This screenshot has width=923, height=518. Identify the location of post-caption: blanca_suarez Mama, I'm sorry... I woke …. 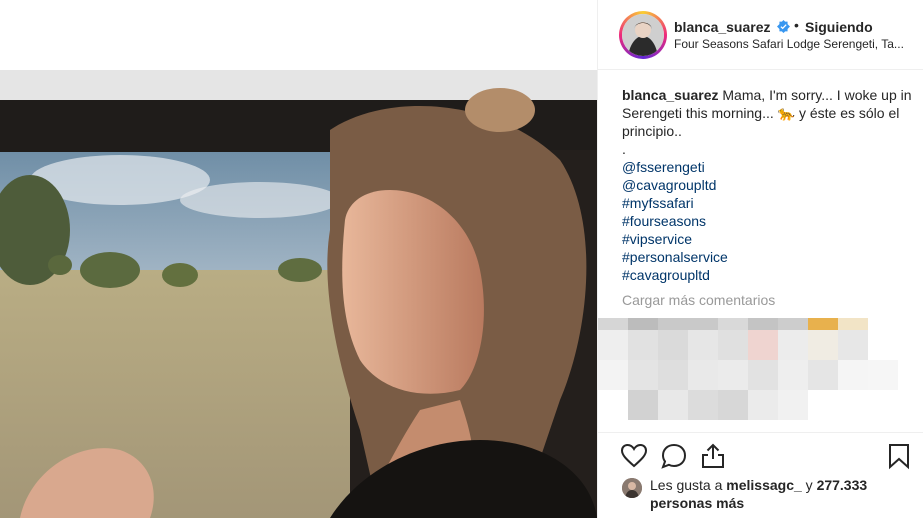
(767, 185).